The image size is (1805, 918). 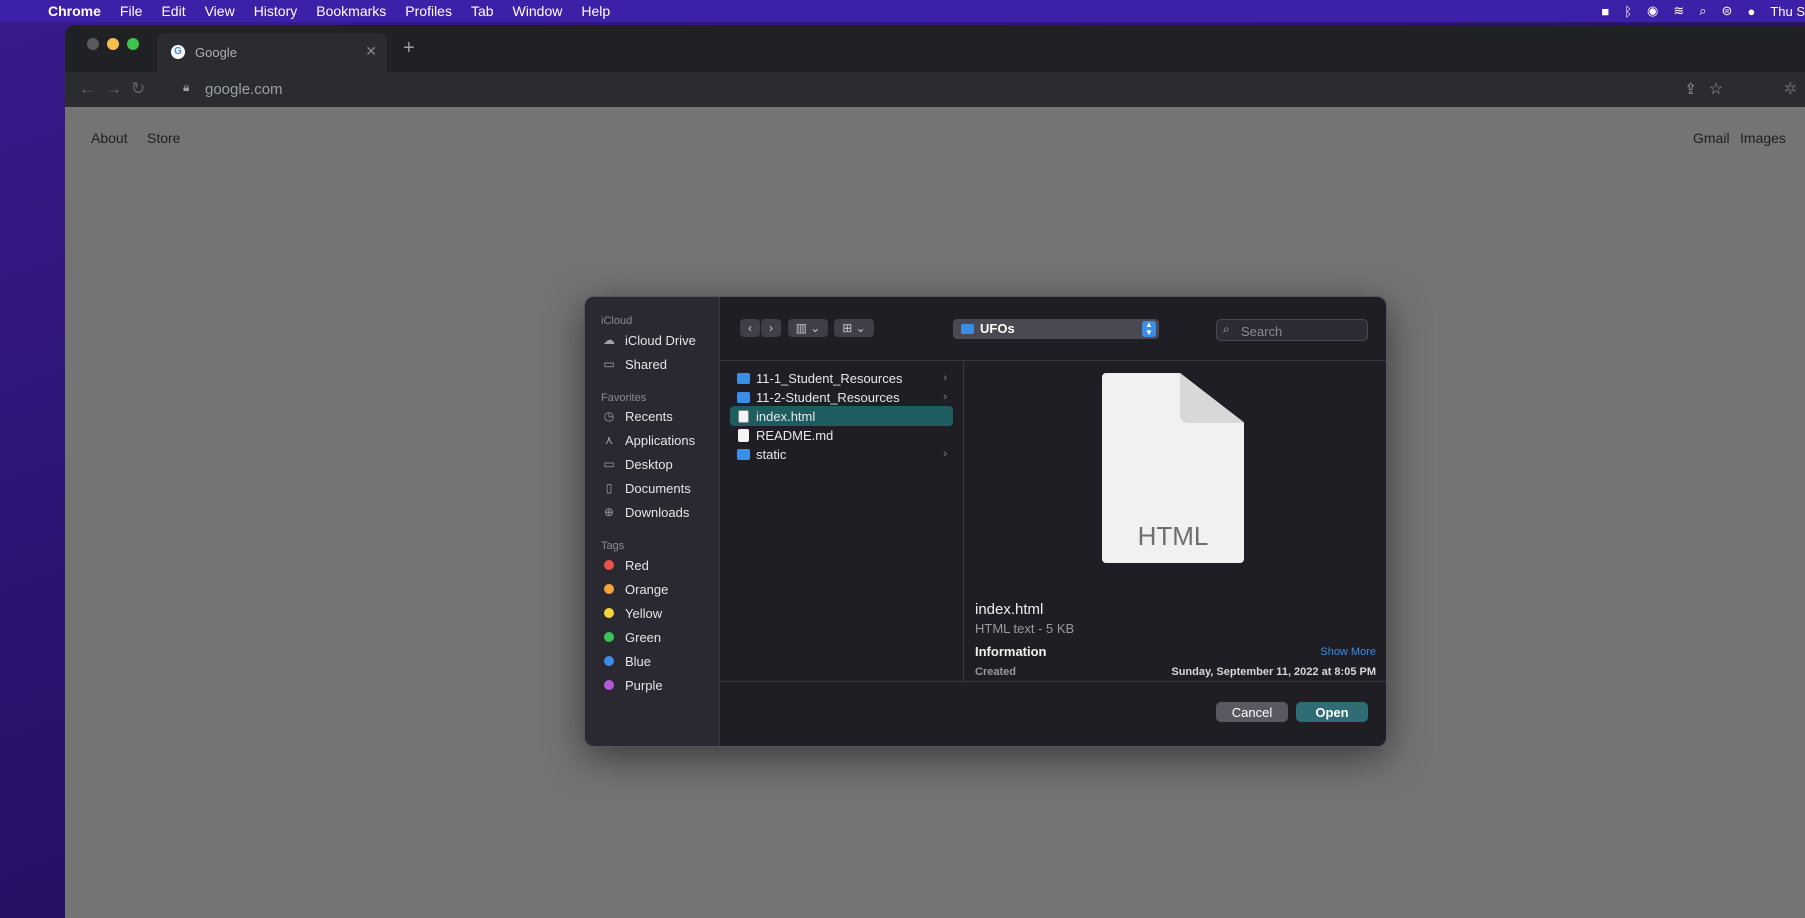 What do you see at coordinates (1711, 138) in the screenshot?
I see `gmail-link: Gmail` at bounding box center [1711, 138].